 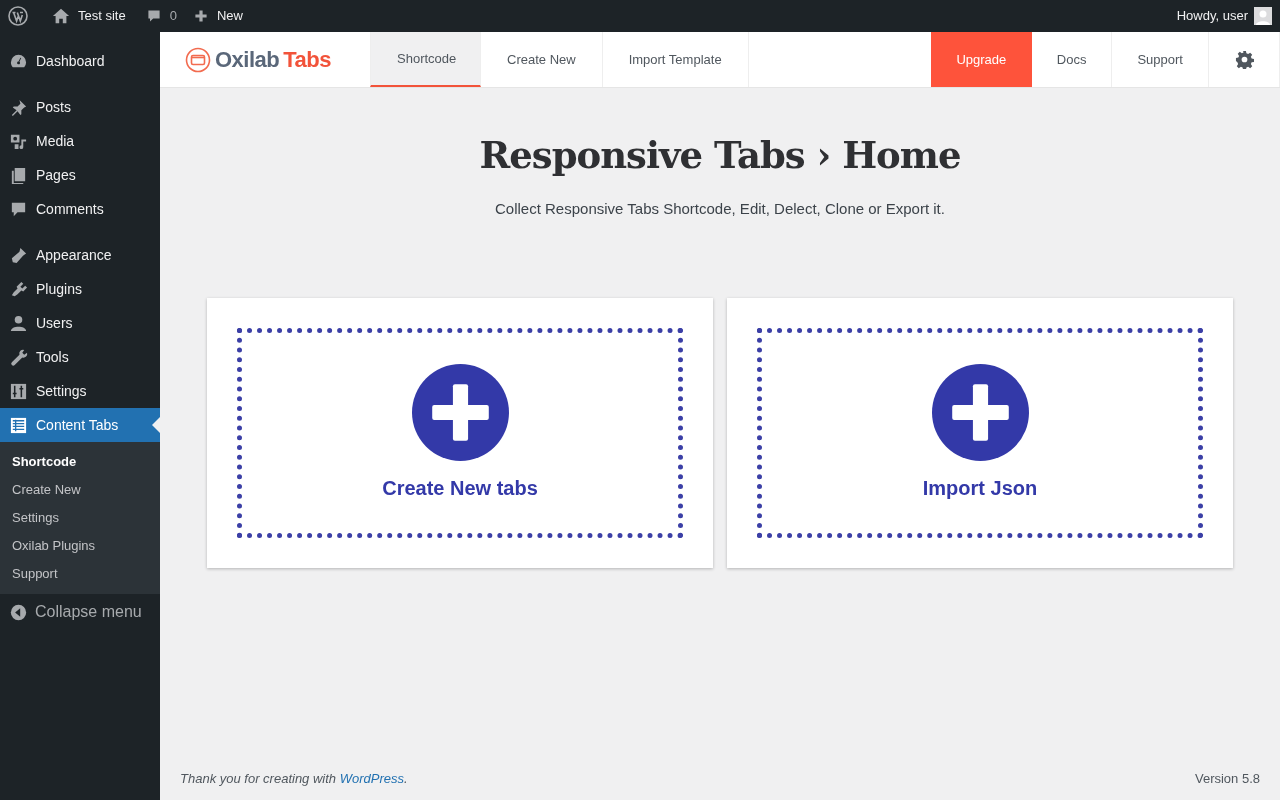 I want to click on submenu-item: Shortcode, so click(x=80, y=462).